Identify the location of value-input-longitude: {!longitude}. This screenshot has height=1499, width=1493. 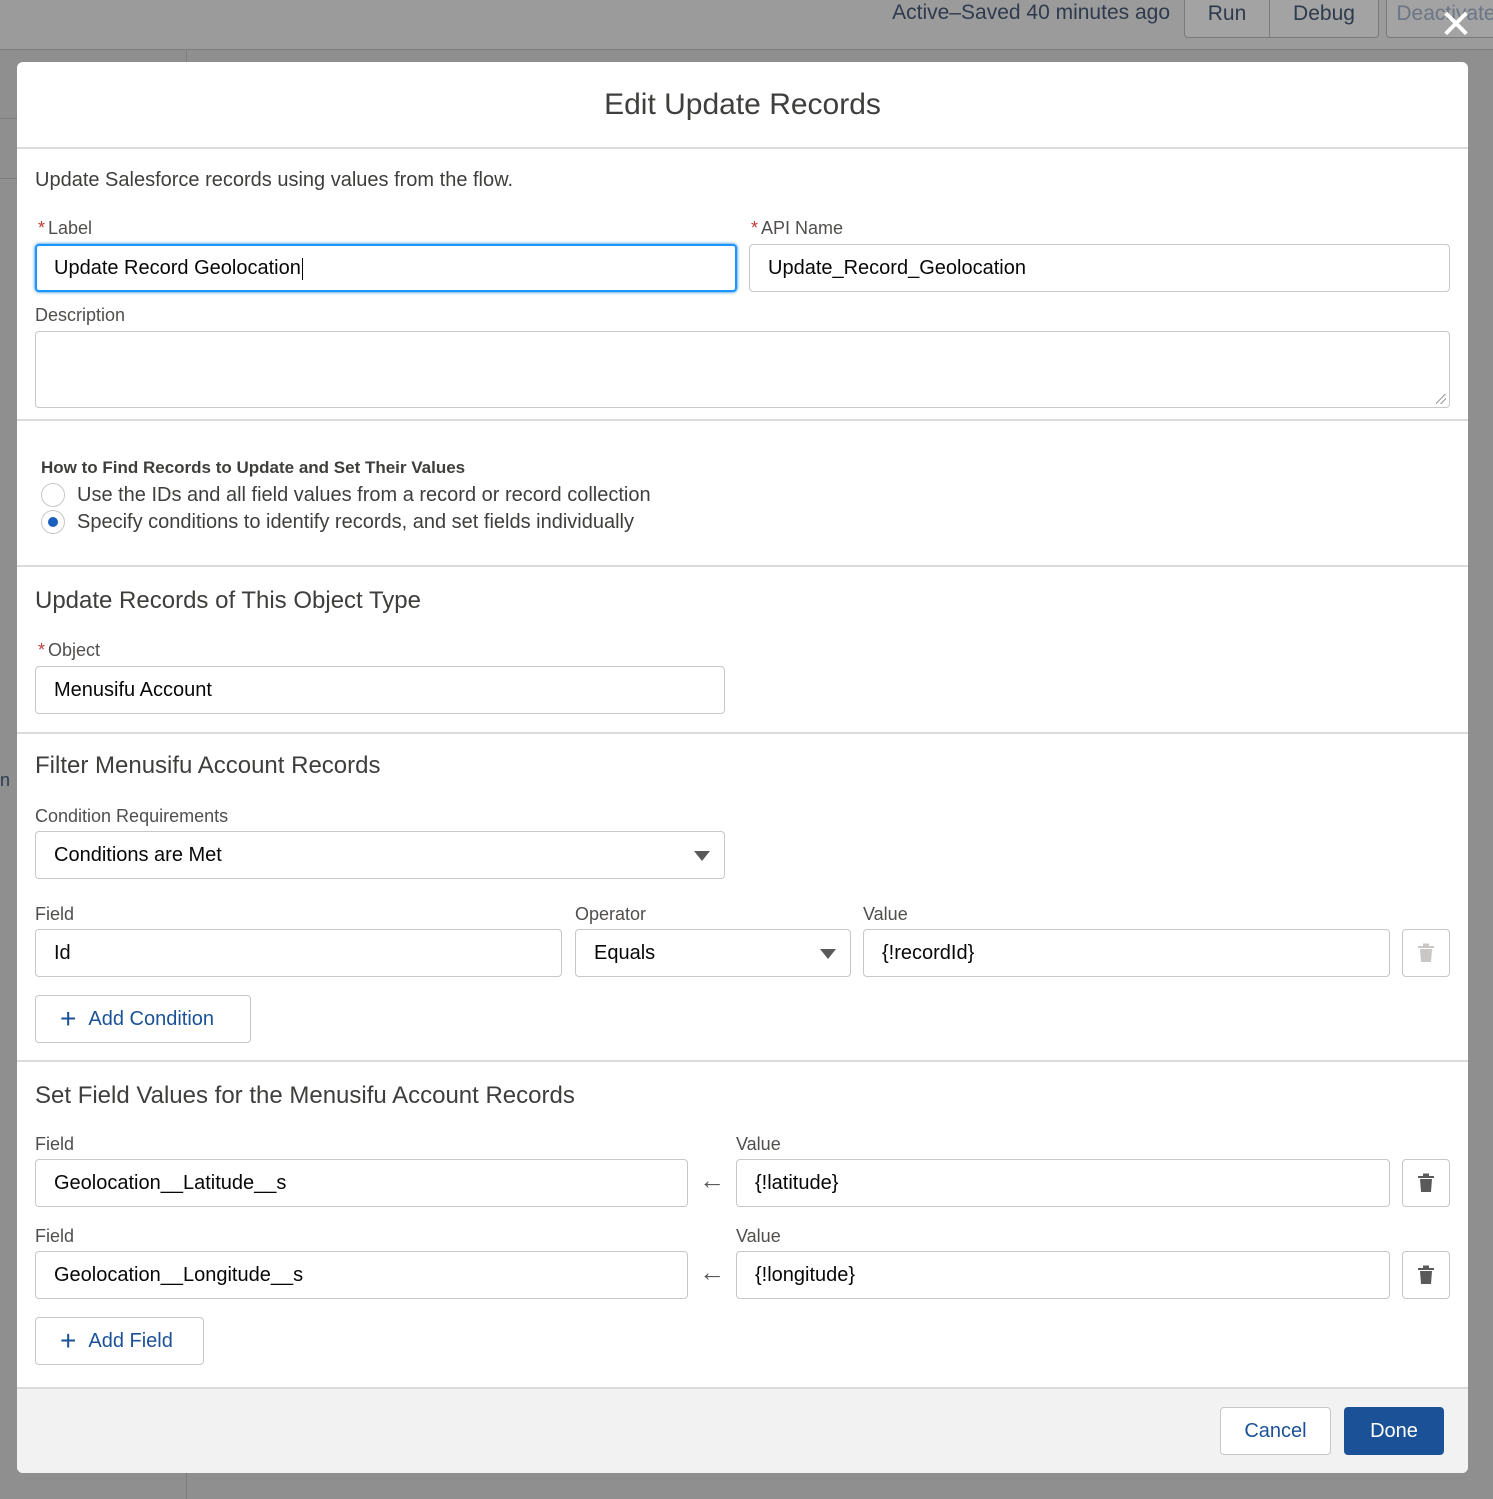
(1063, 1275).